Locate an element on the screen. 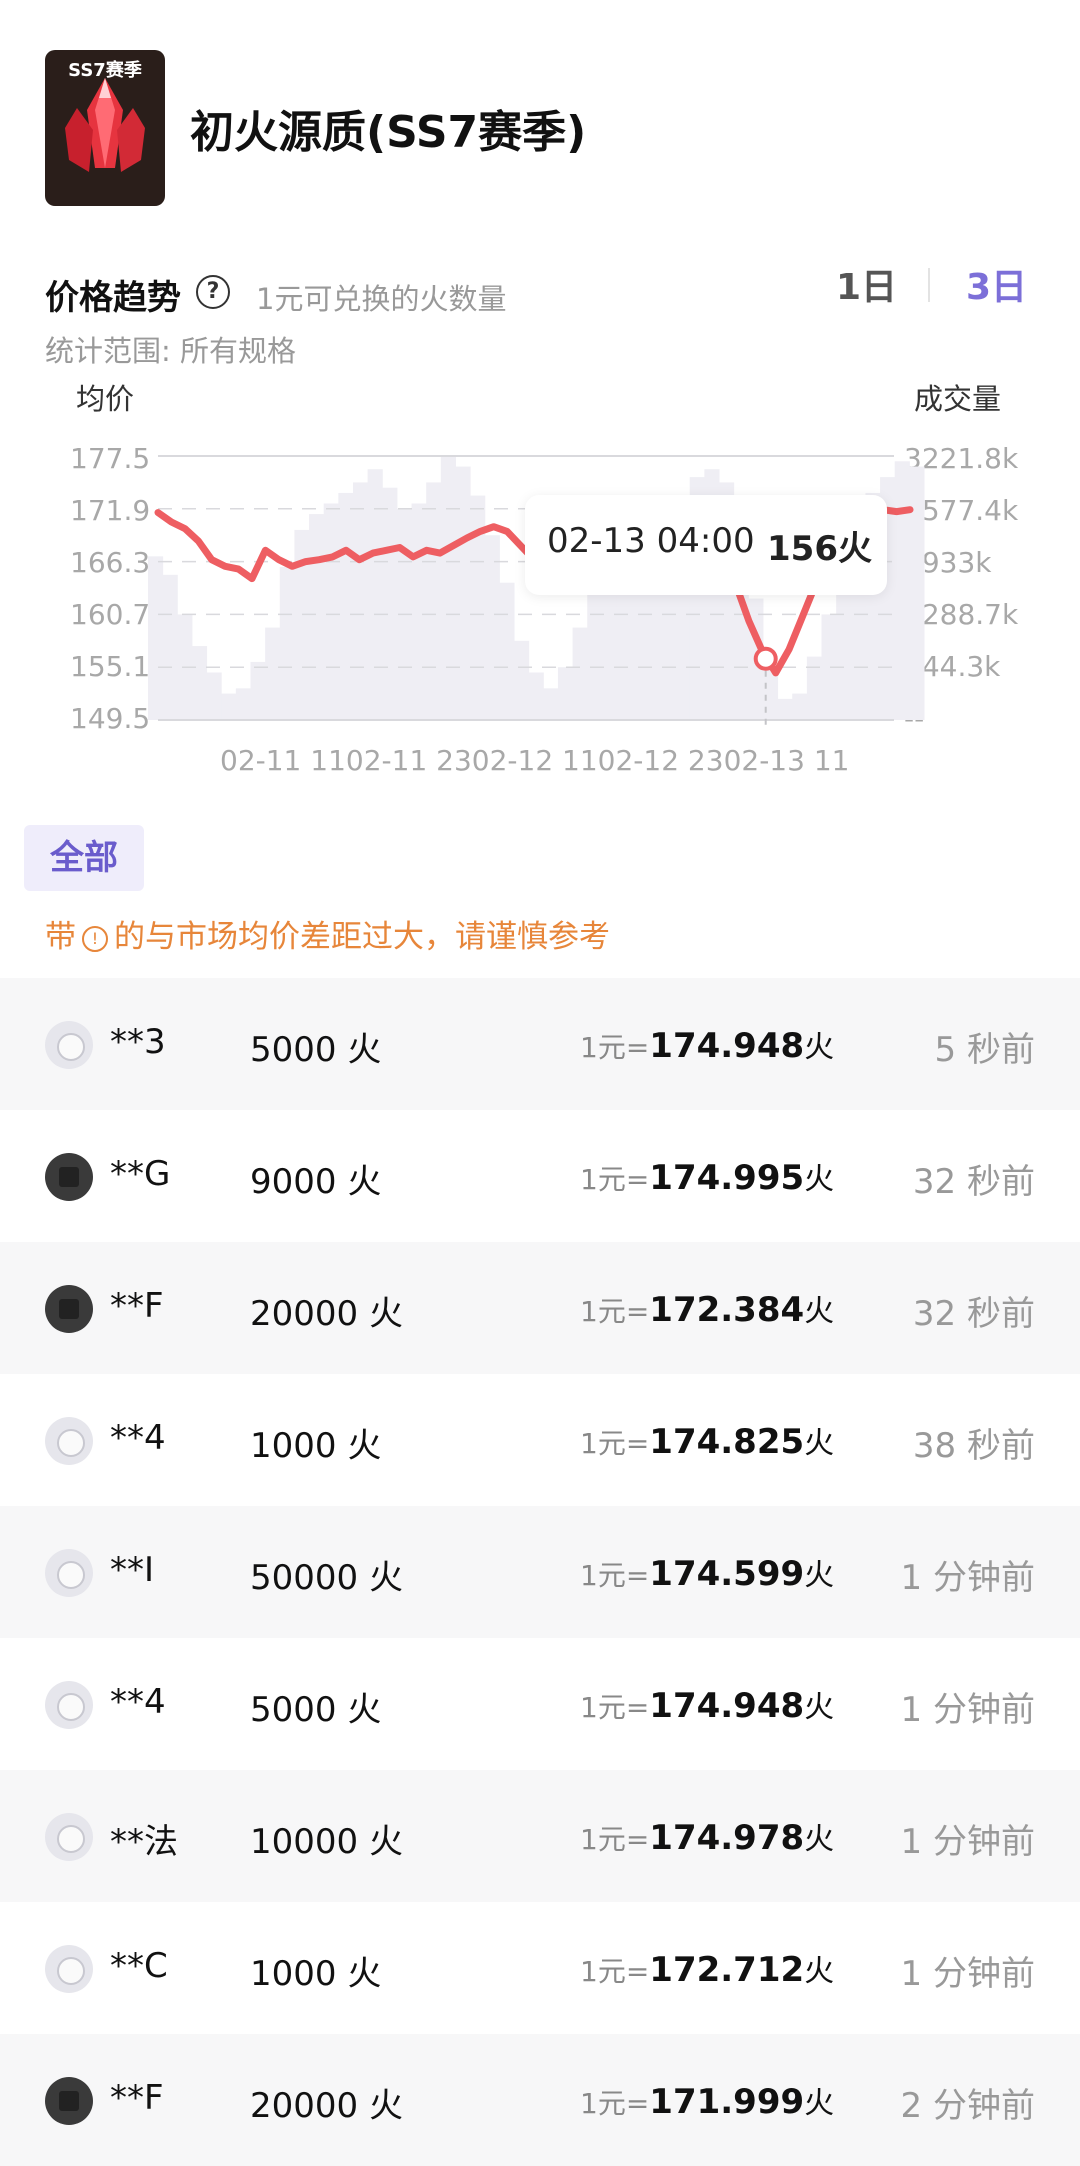  rate: 1元=174.599火 is located at coordinates (707, 1574).